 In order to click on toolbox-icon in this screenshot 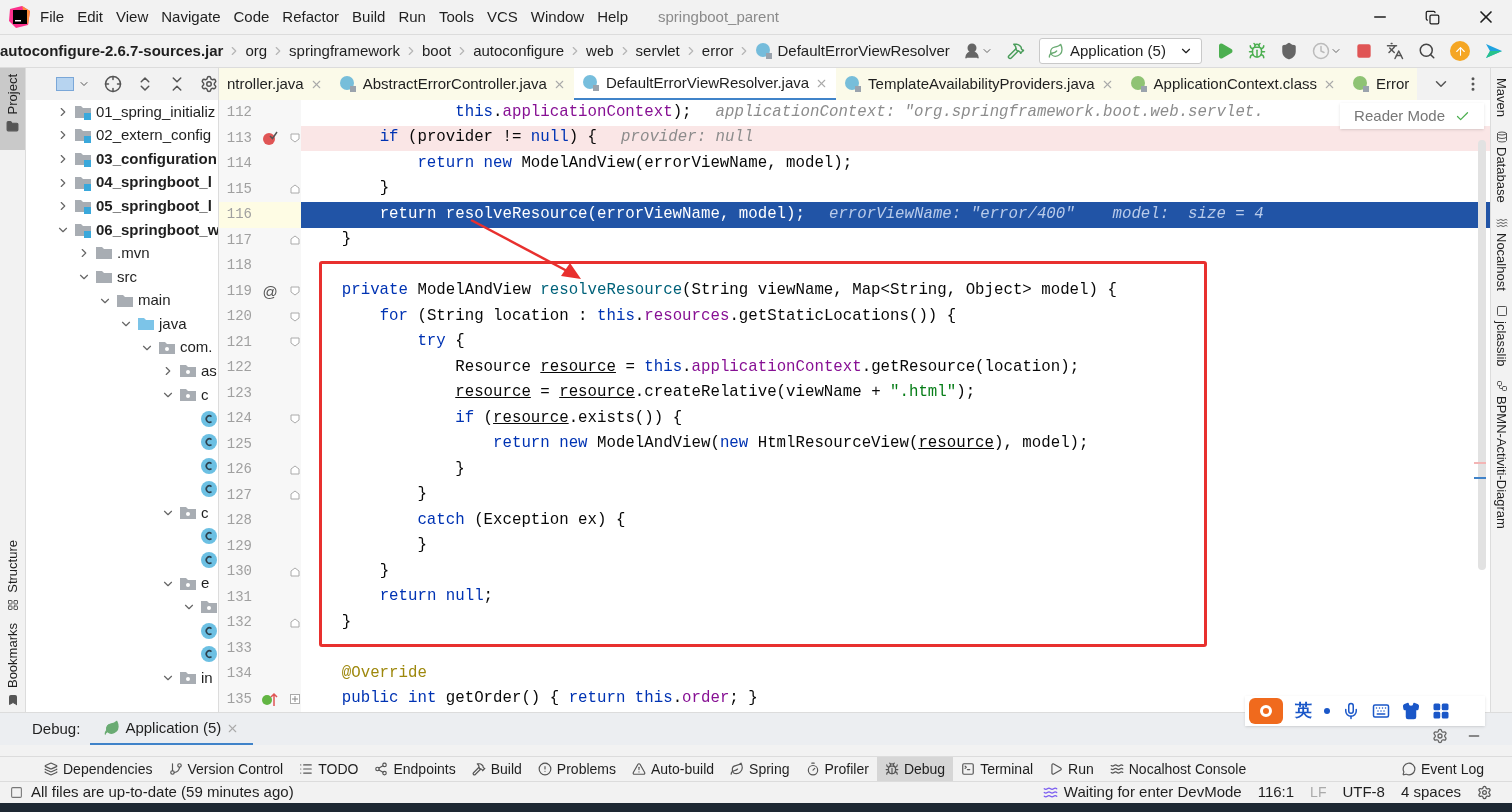, I will do `click(1494, 51)`.